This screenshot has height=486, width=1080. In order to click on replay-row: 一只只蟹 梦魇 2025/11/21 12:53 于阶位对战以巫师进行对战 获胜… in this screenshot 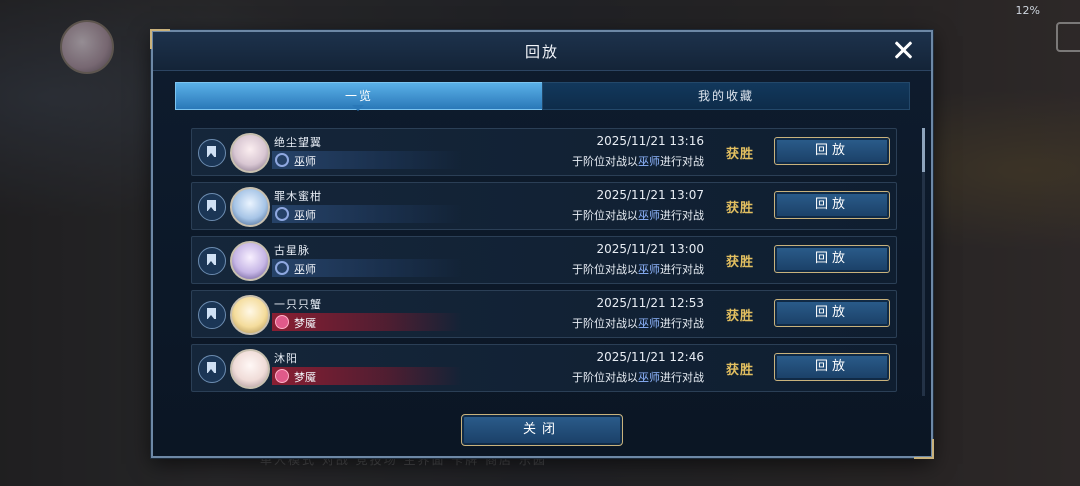, I will do `click(544, 314)`.